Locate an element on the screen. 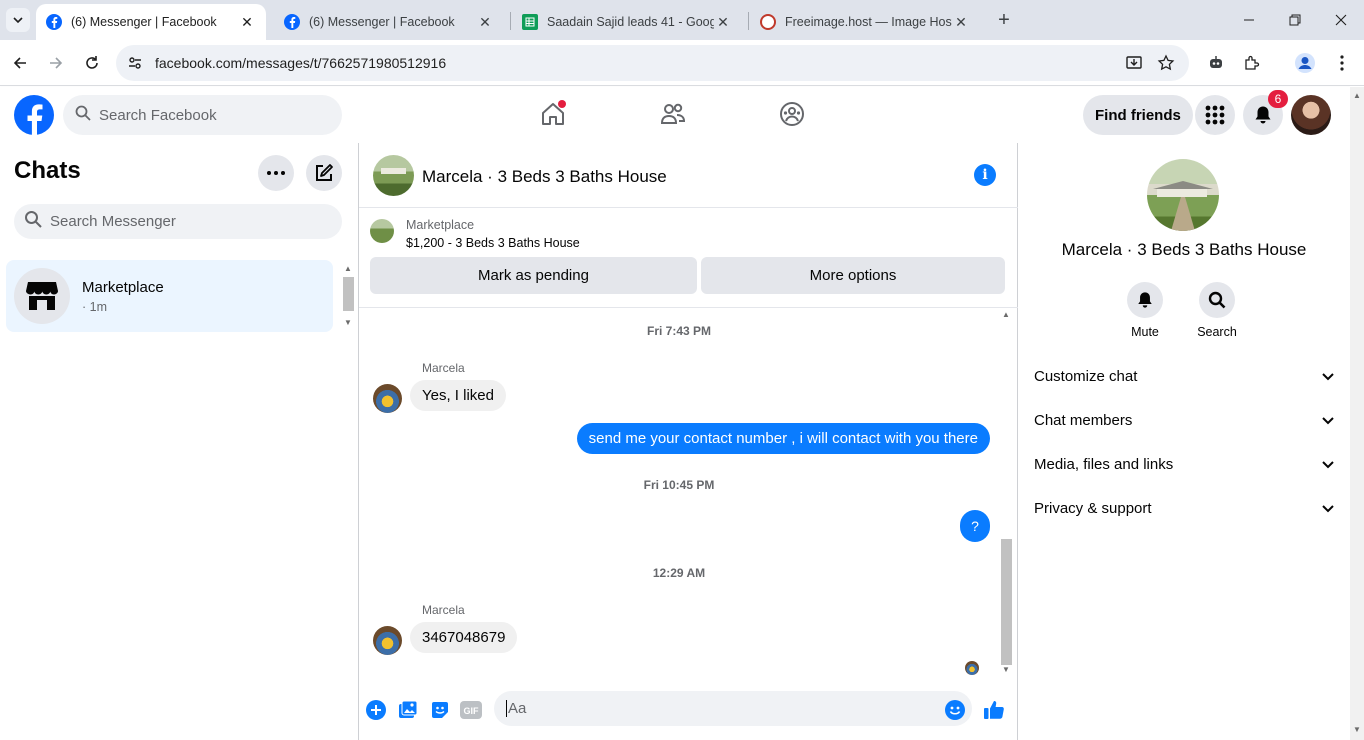 The width and height of the screenshot is (1364, 740). conversation-header: Marcela · 3 Beds 3 Baths House i is located at coordinates (688, 175).